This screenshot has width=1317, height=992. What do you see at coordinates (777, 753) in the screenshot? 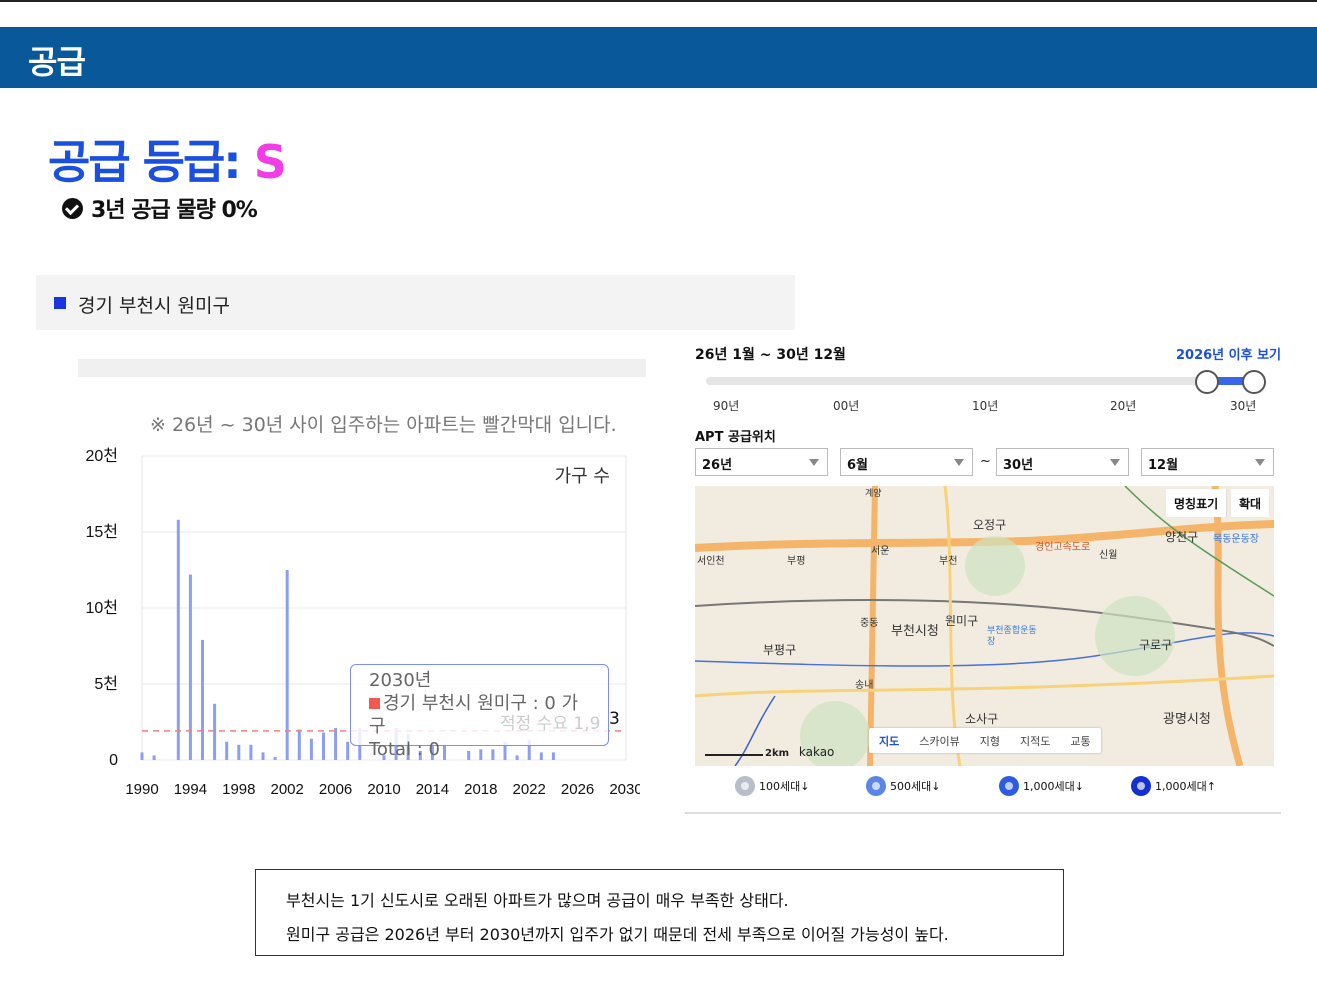
I see `scale-value: 2km` at bounding box center [777, 753].